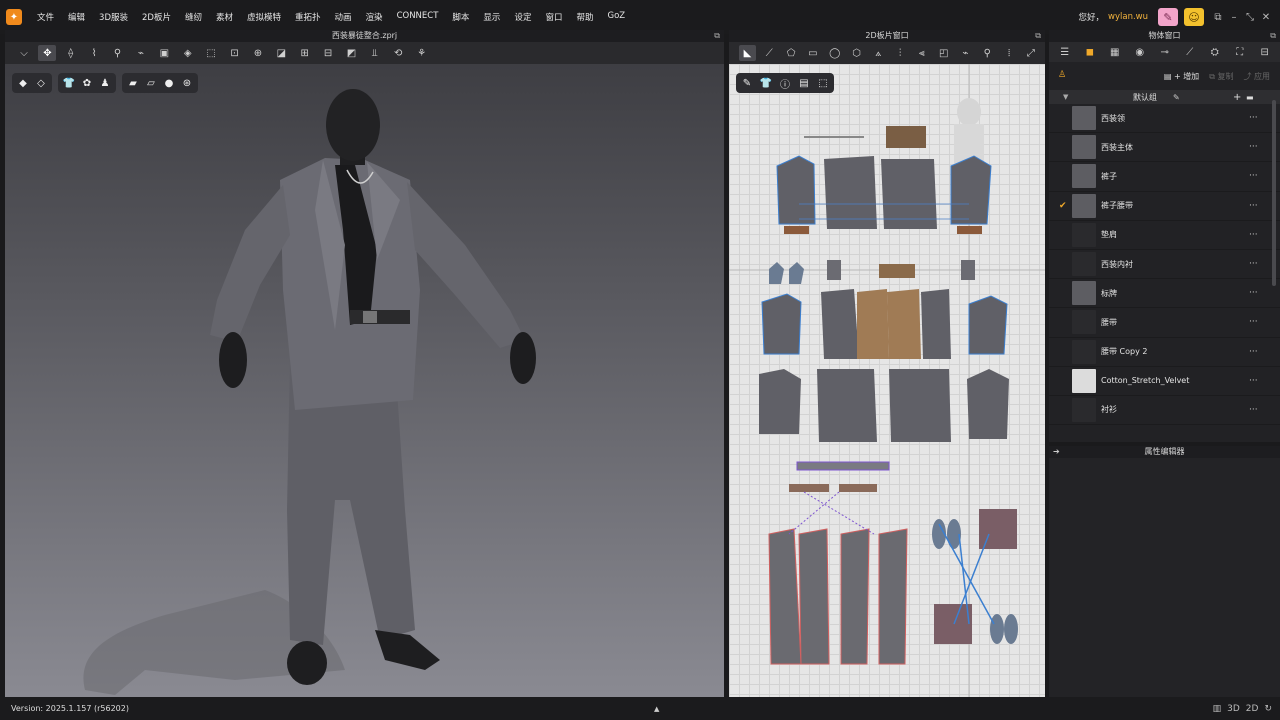 This screenshot has width=1280, height=720. I want to click on sew-line-icon: ⤢, so click(1030, 53).